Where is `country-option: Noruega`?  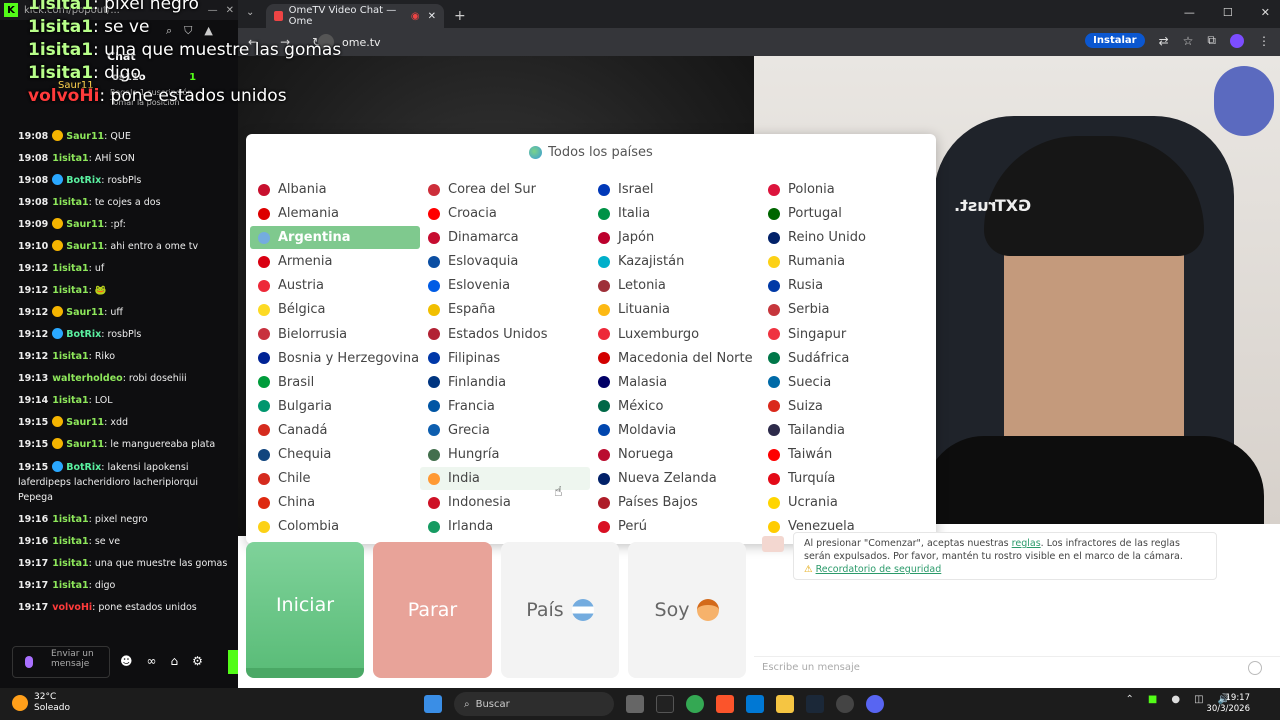 country-option: Noruega is located at coordinates (675, 454).